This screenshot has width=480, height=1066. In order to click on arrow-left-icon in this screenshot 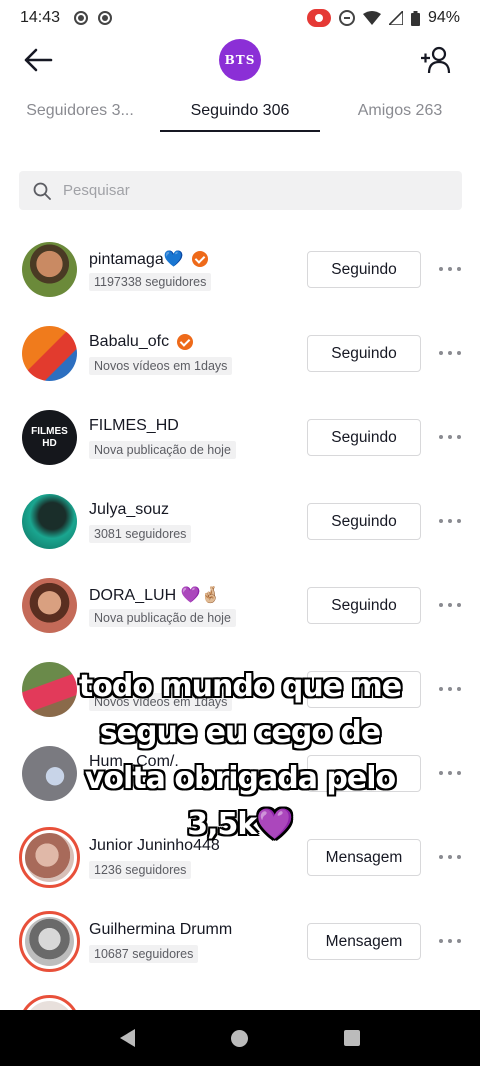, I will do `click(38, 60)`.